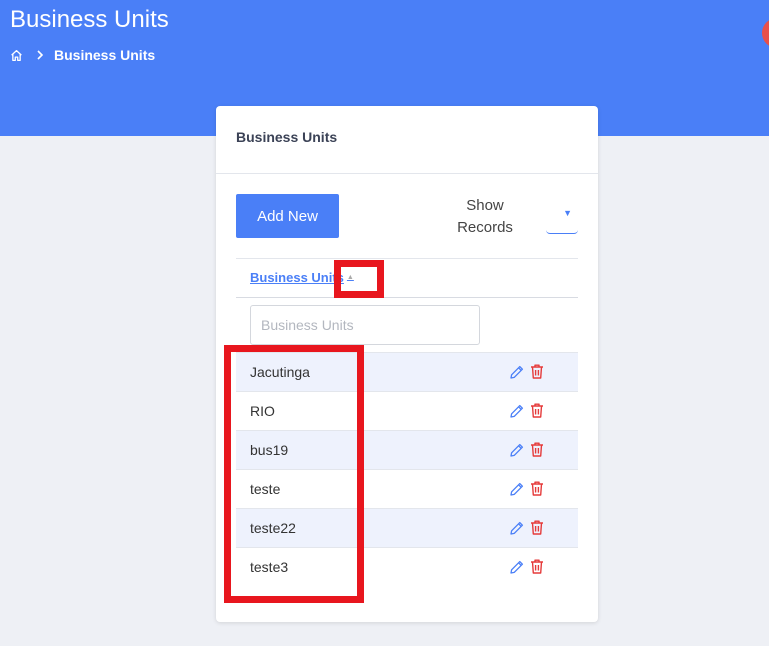  I want to click on column-header-label: Business Units, so click(297, 277).